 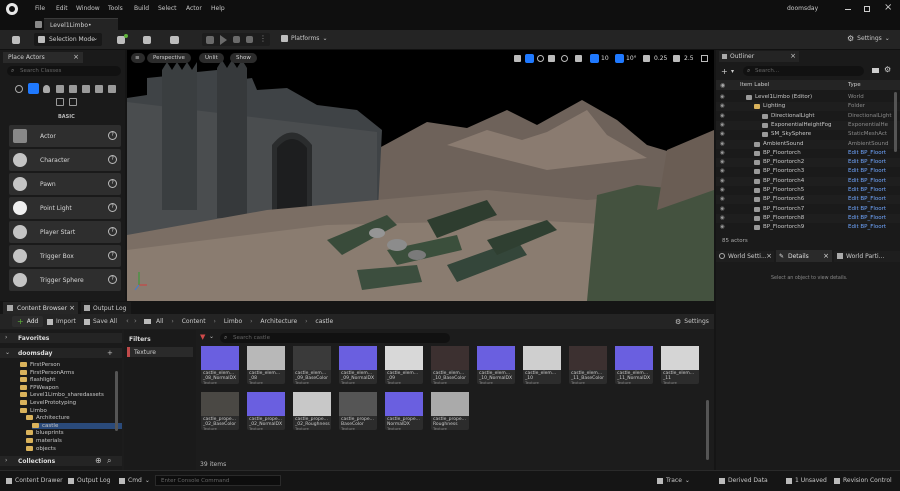 I want to click on cmd-dropdown: Cmd ⌄, so click(x=134, y=480).